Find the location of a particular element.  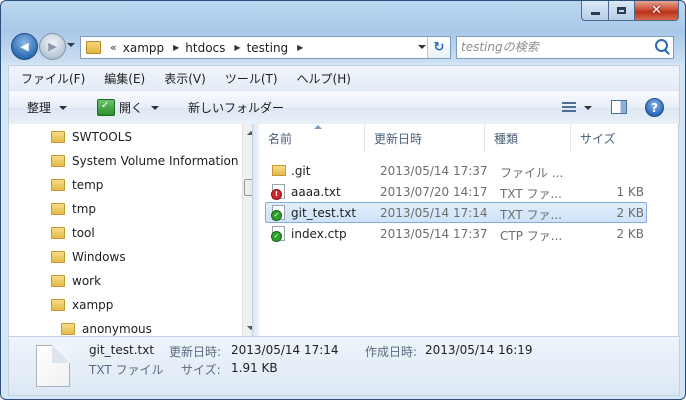

breadcrumb-testing: testing is located at coordinates (268, 48).